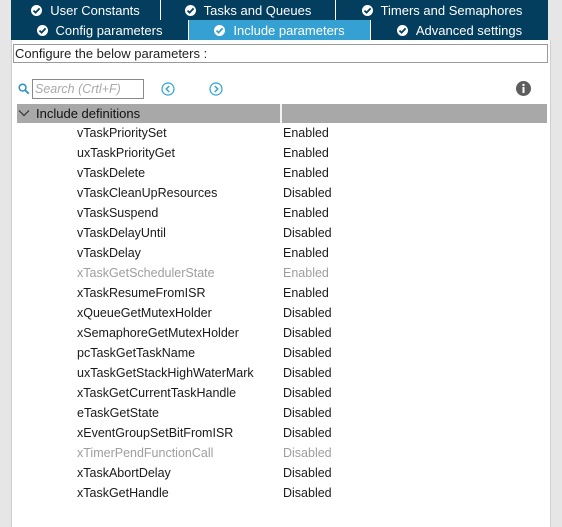 The image size is (562, 527). Describe the element at coordinates (24, 113) in the screenshot. I see `chevron-down-icon` at that location.